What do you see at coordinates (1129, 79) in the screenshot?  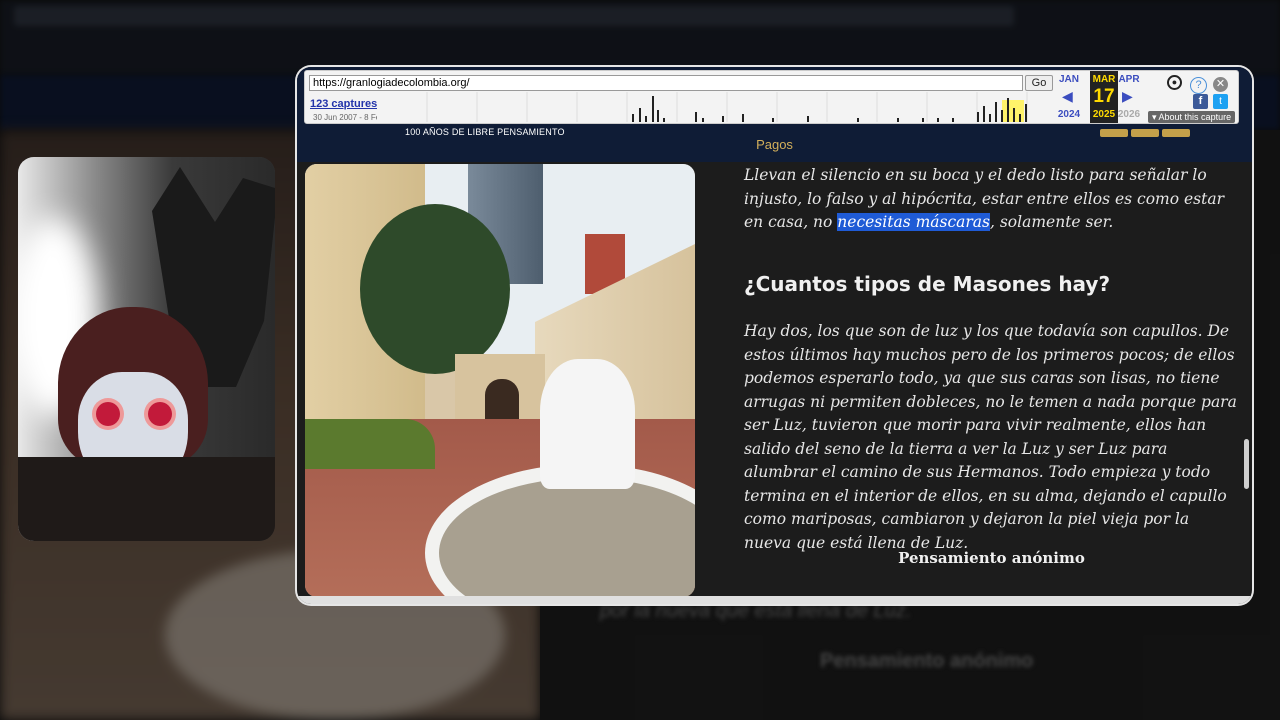 I see `wayback-next-month: APR` at bounding box center [1129, 79].